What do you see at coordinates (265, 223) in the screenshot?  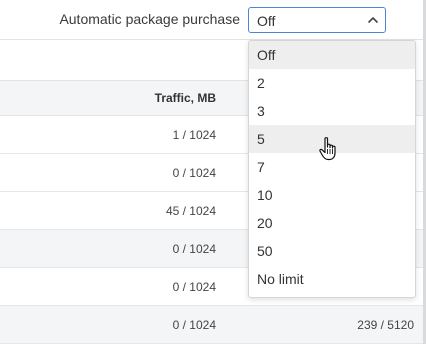 I see `option-label: 20` at bounding box center [265, 223].